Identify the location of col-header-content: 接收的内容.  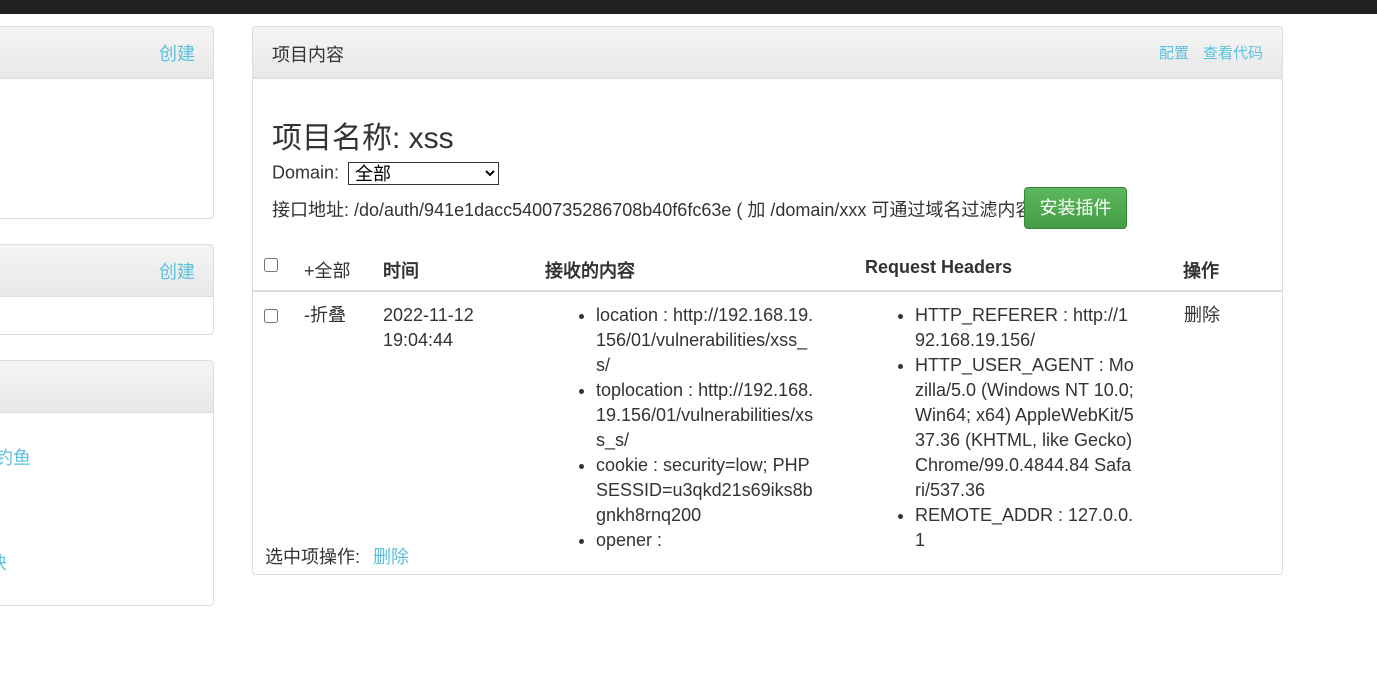
(590, 271).